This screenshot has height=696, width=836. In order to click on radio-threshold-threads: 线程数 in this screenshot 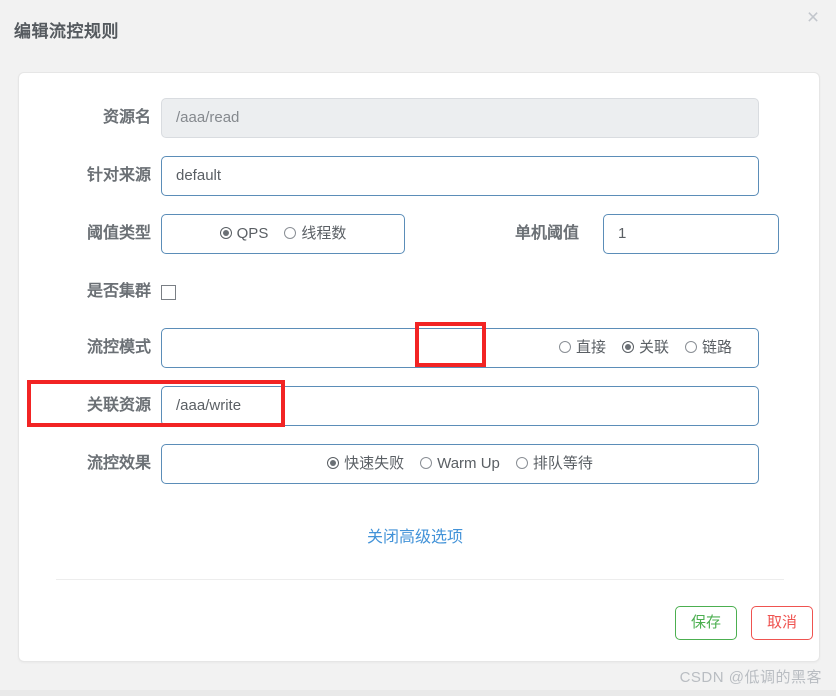, I will do `click(315, 234)`.